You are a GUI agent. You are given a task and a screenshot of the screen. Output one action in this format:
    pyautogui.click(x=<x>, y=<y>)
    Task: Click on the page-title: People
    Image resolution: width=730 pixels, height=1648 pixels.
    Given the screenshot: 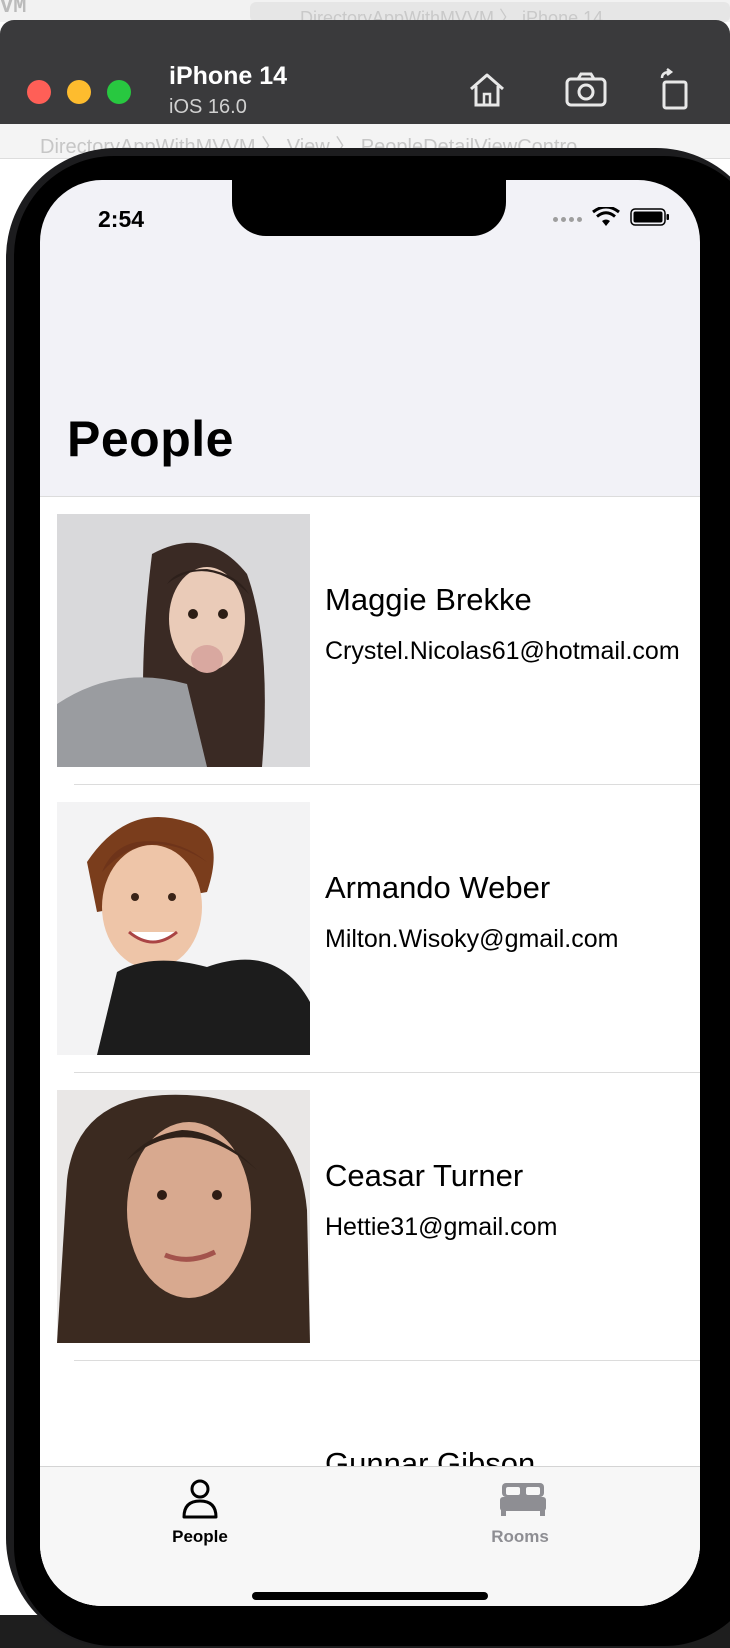 What is the action you would take?
    pyautogui.click(x=150, y=439)
    